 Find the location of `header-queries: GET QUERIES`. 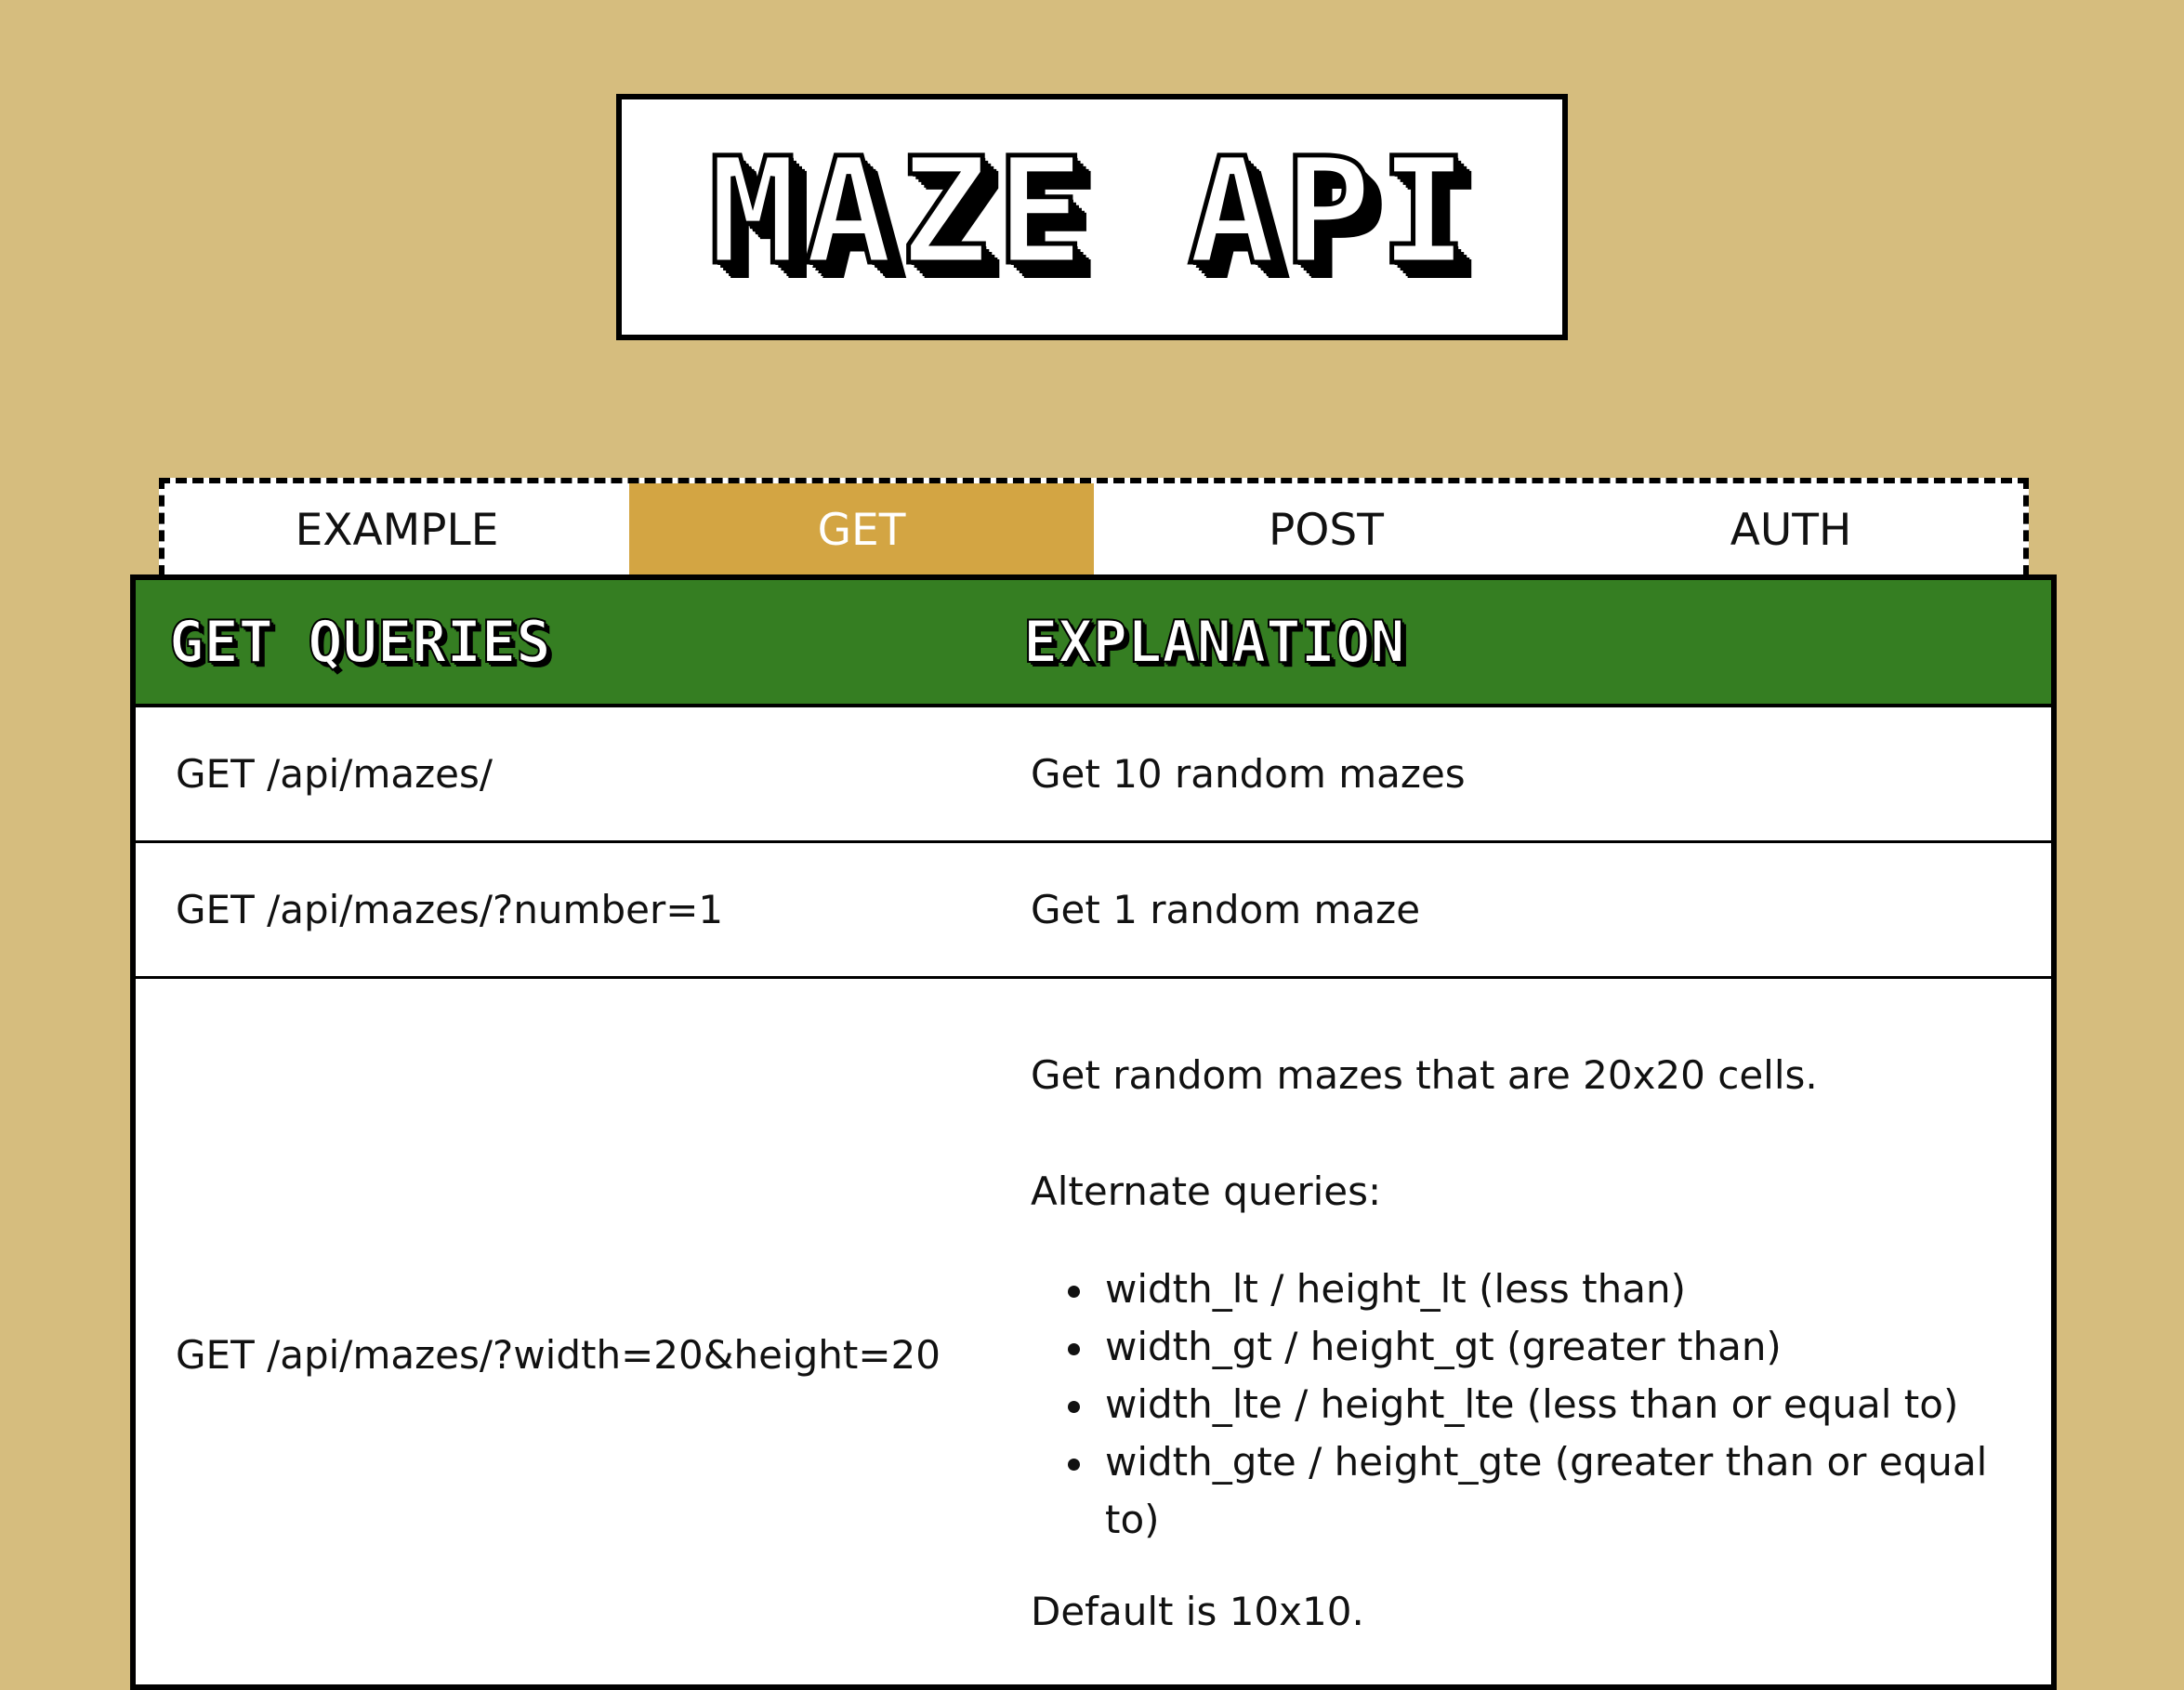

header-queries: GET QUERIES is located at coordinates (360, 642).